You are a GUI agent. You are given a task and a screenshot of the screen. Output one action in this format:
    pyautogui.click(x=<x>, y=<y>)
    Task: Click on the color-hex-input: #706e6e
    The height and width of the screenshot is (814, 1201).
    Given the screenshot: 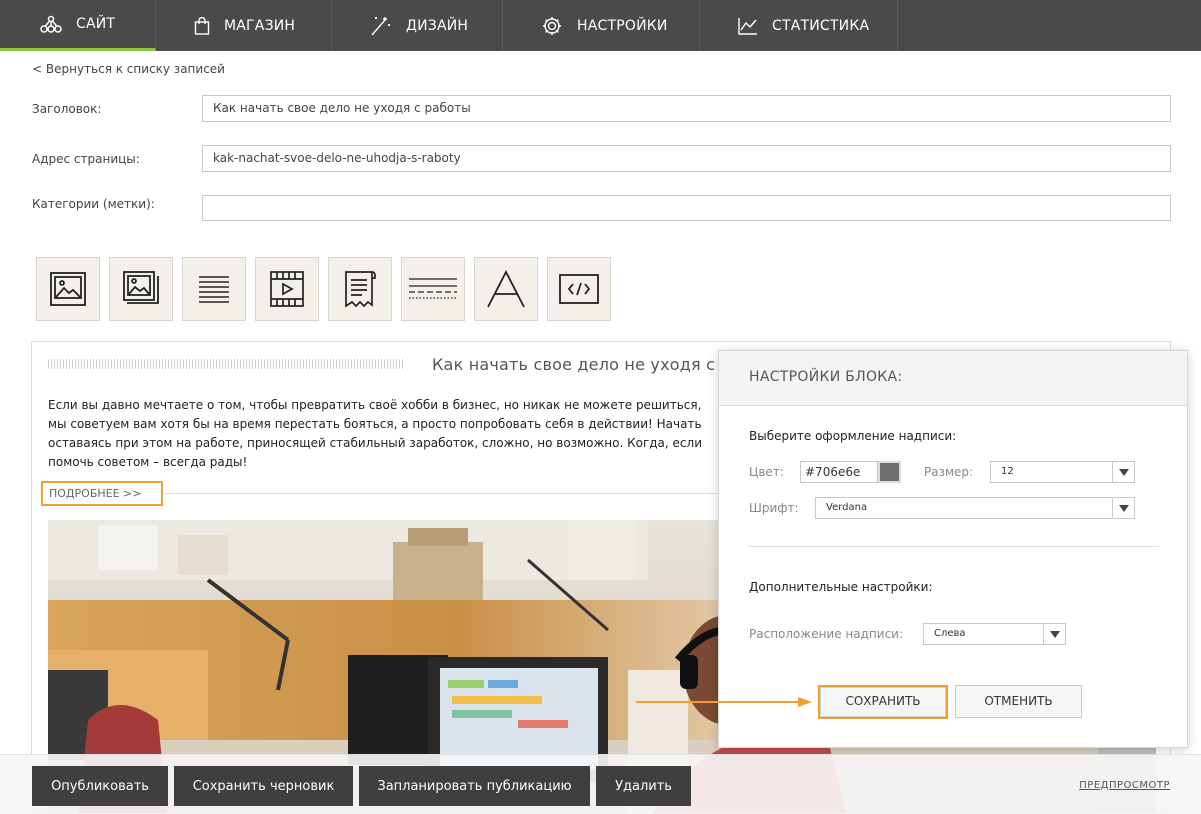 What is the action you would take?
    pyautogui.click(x=839, y=472)
    